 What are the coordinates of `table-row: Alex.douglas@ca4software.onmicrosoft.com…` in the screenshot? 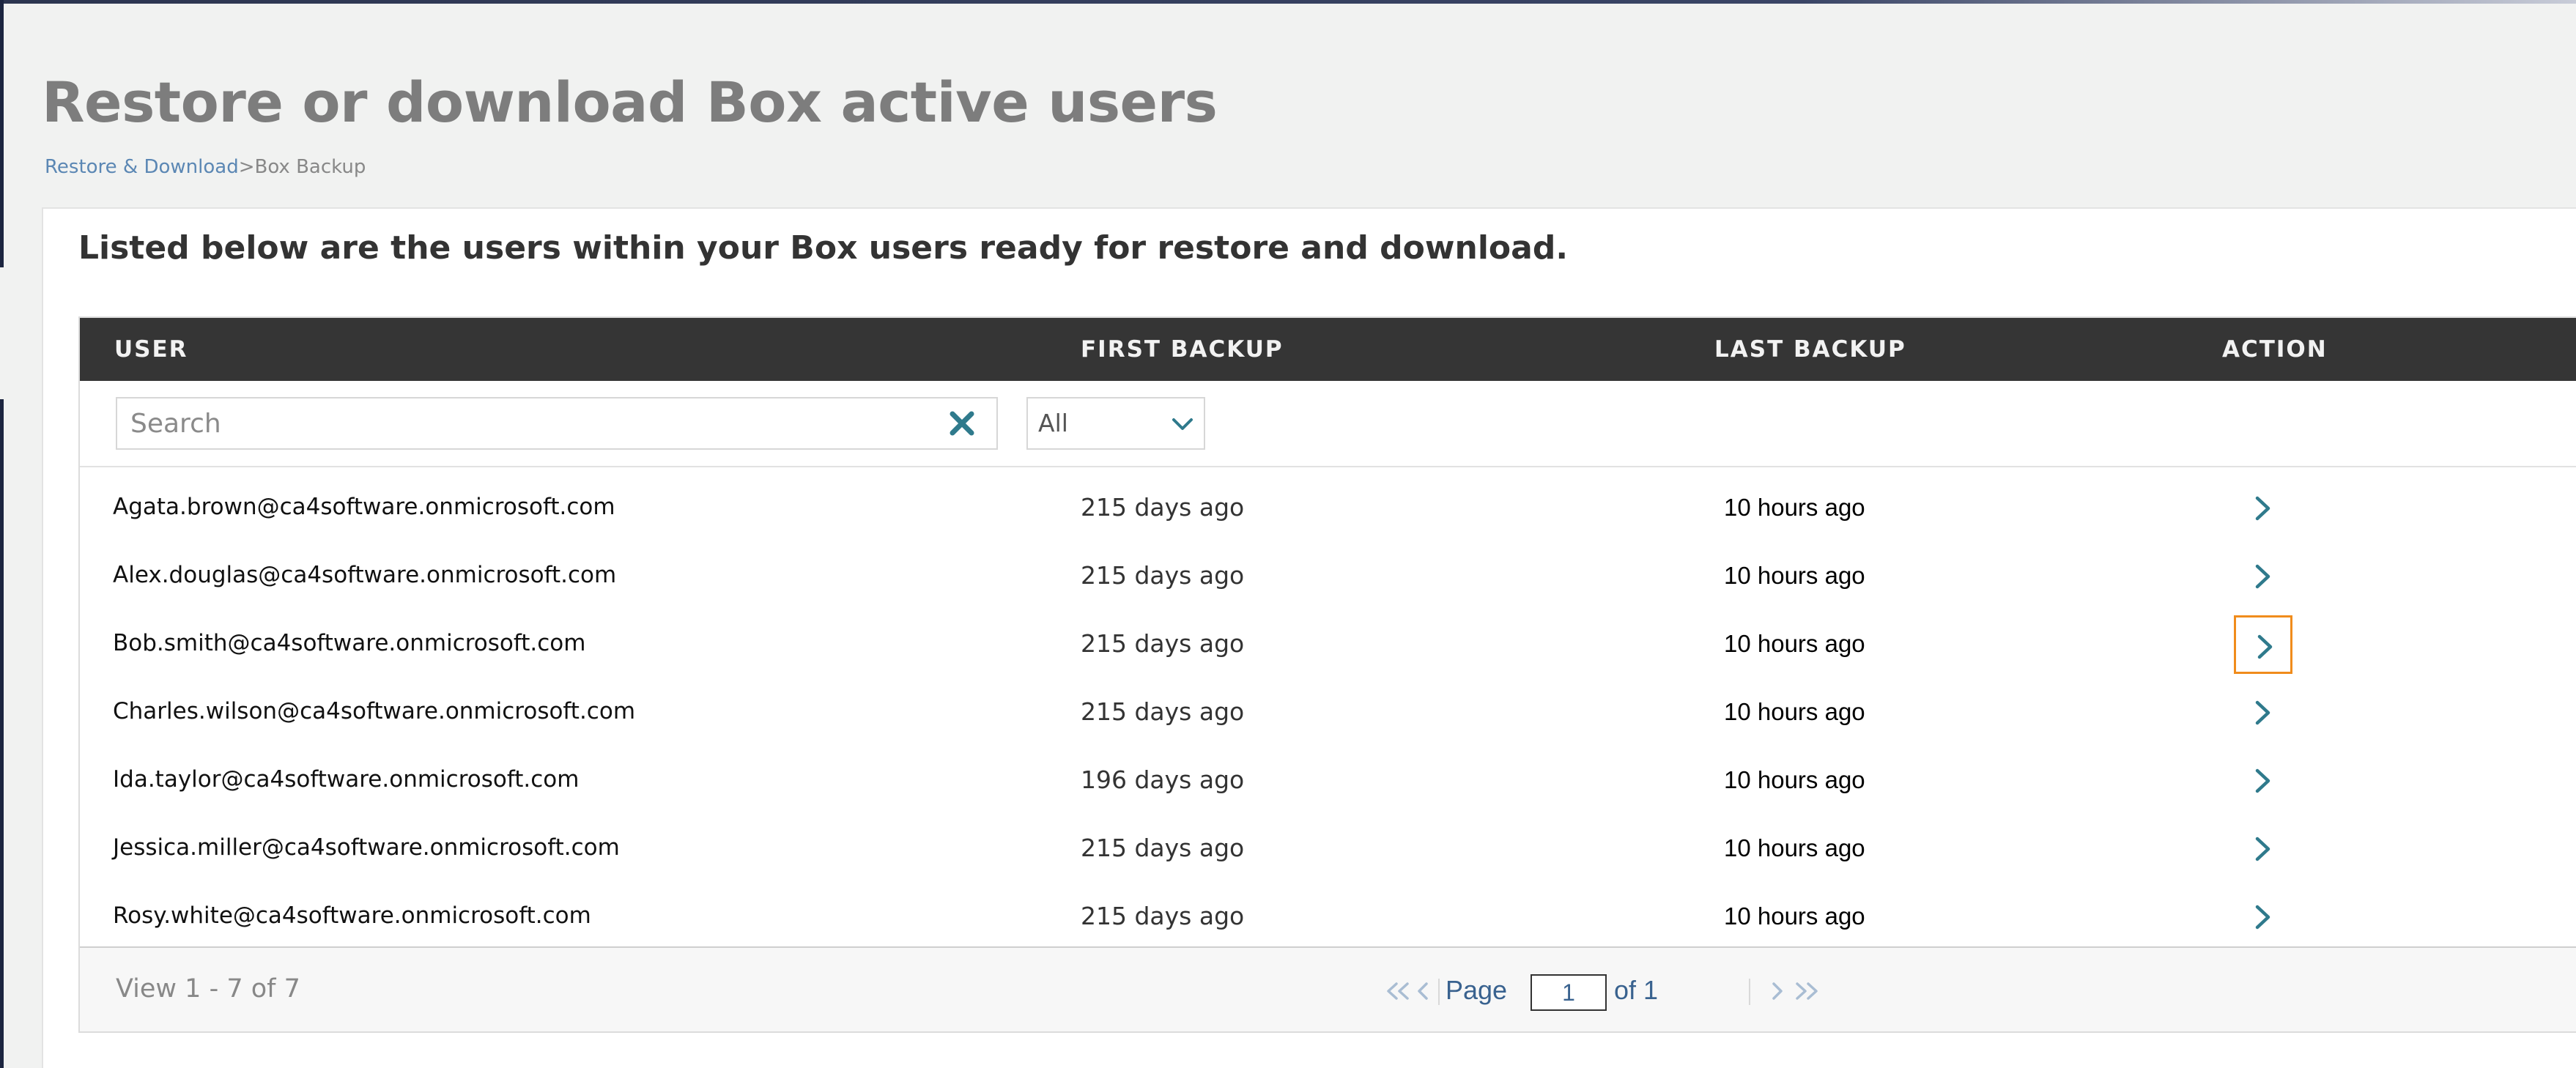 It's located at (1328, 575).